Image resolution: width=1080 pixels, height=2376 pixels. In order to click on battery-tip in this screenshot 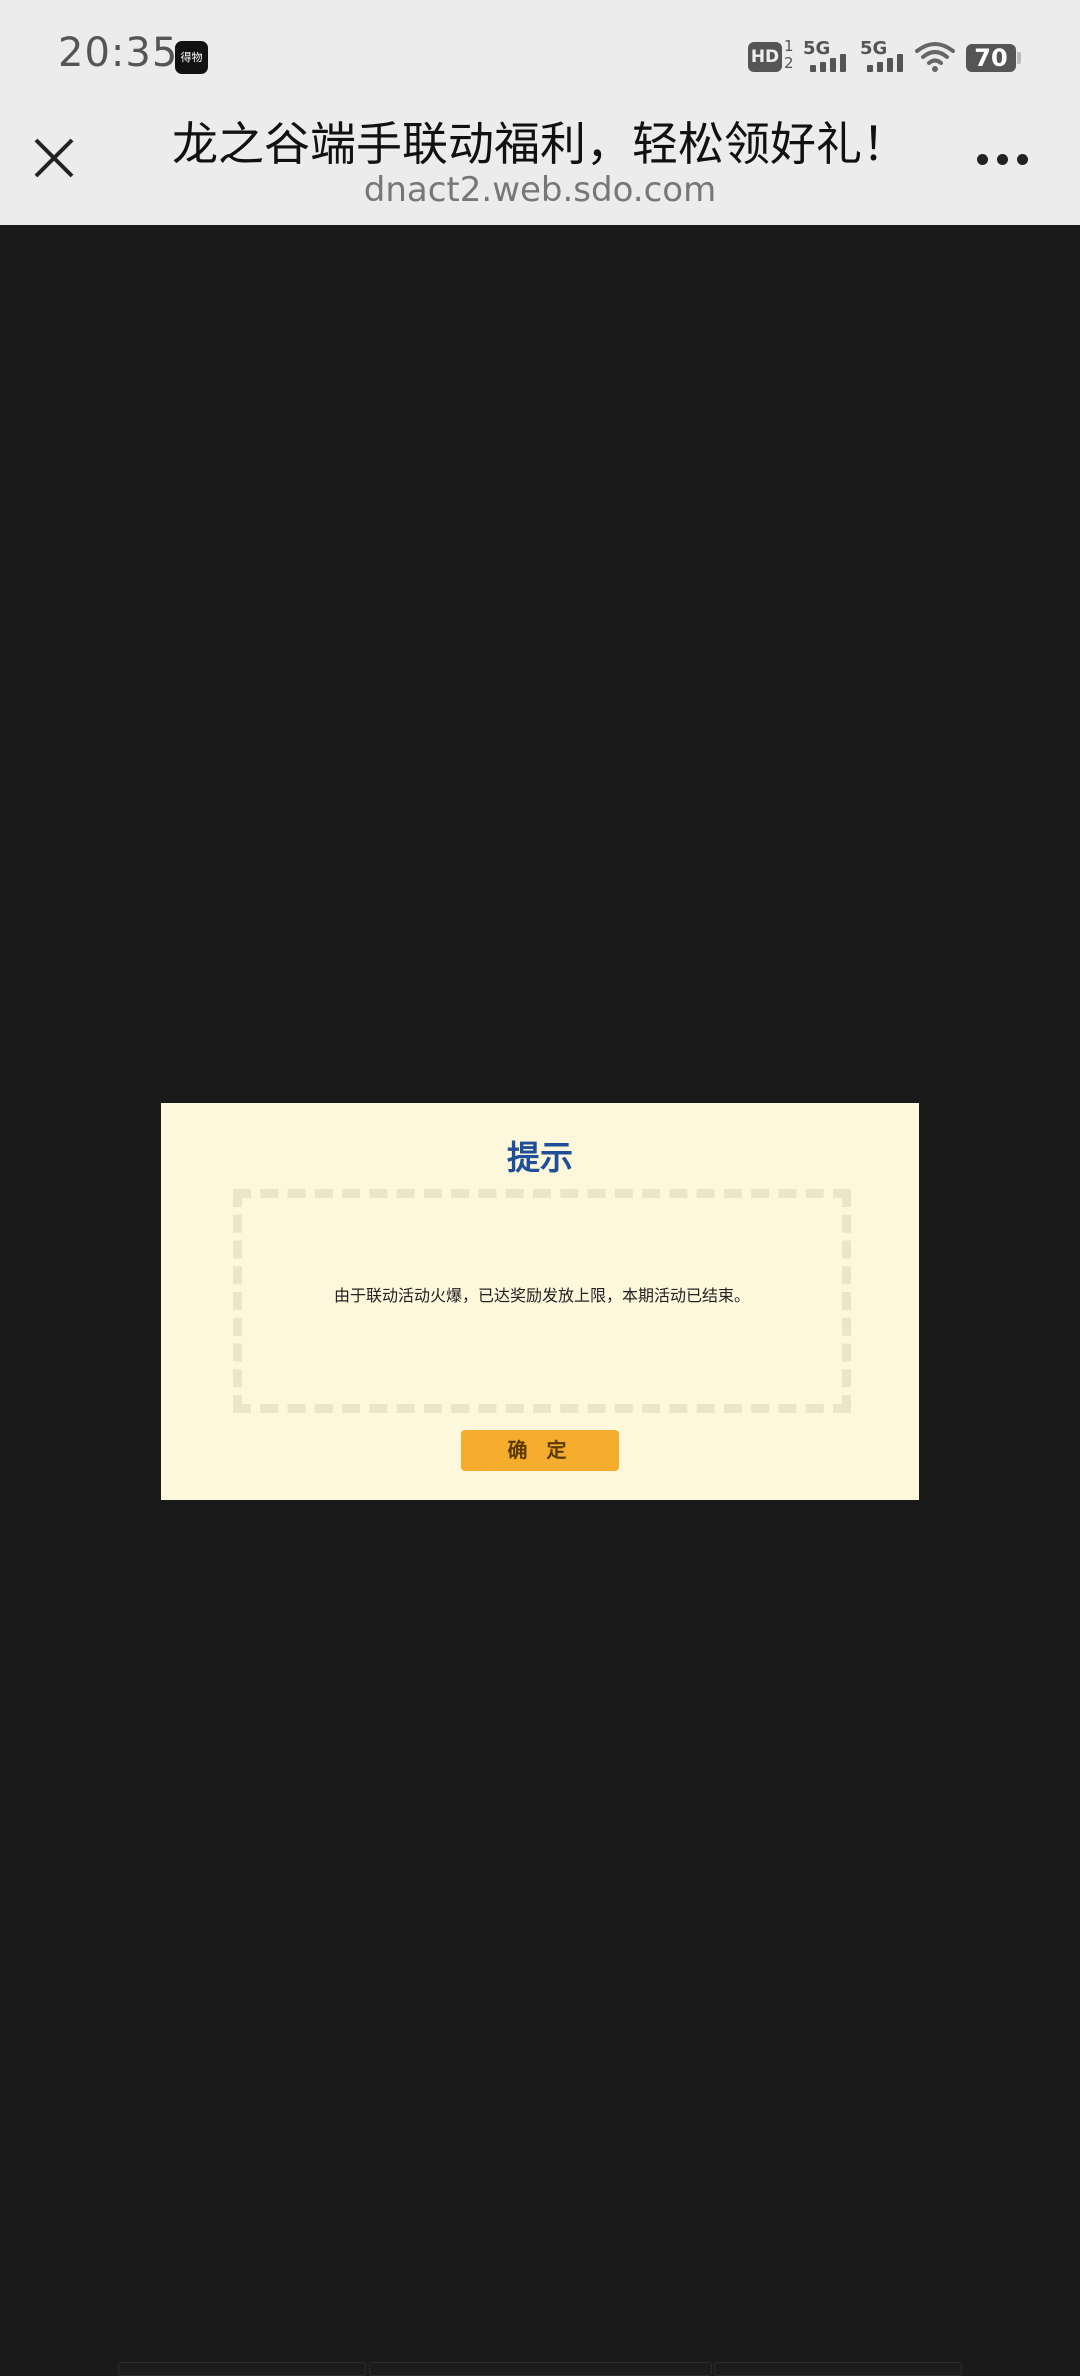, I will do `click(1019, 58)`.